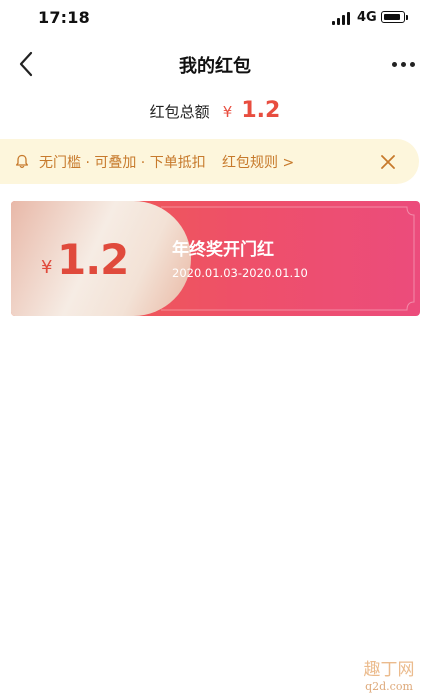 The height and width of the screenshot is (697, 430). I want to click on nav-bar: 我的红包, so click(215, 64).